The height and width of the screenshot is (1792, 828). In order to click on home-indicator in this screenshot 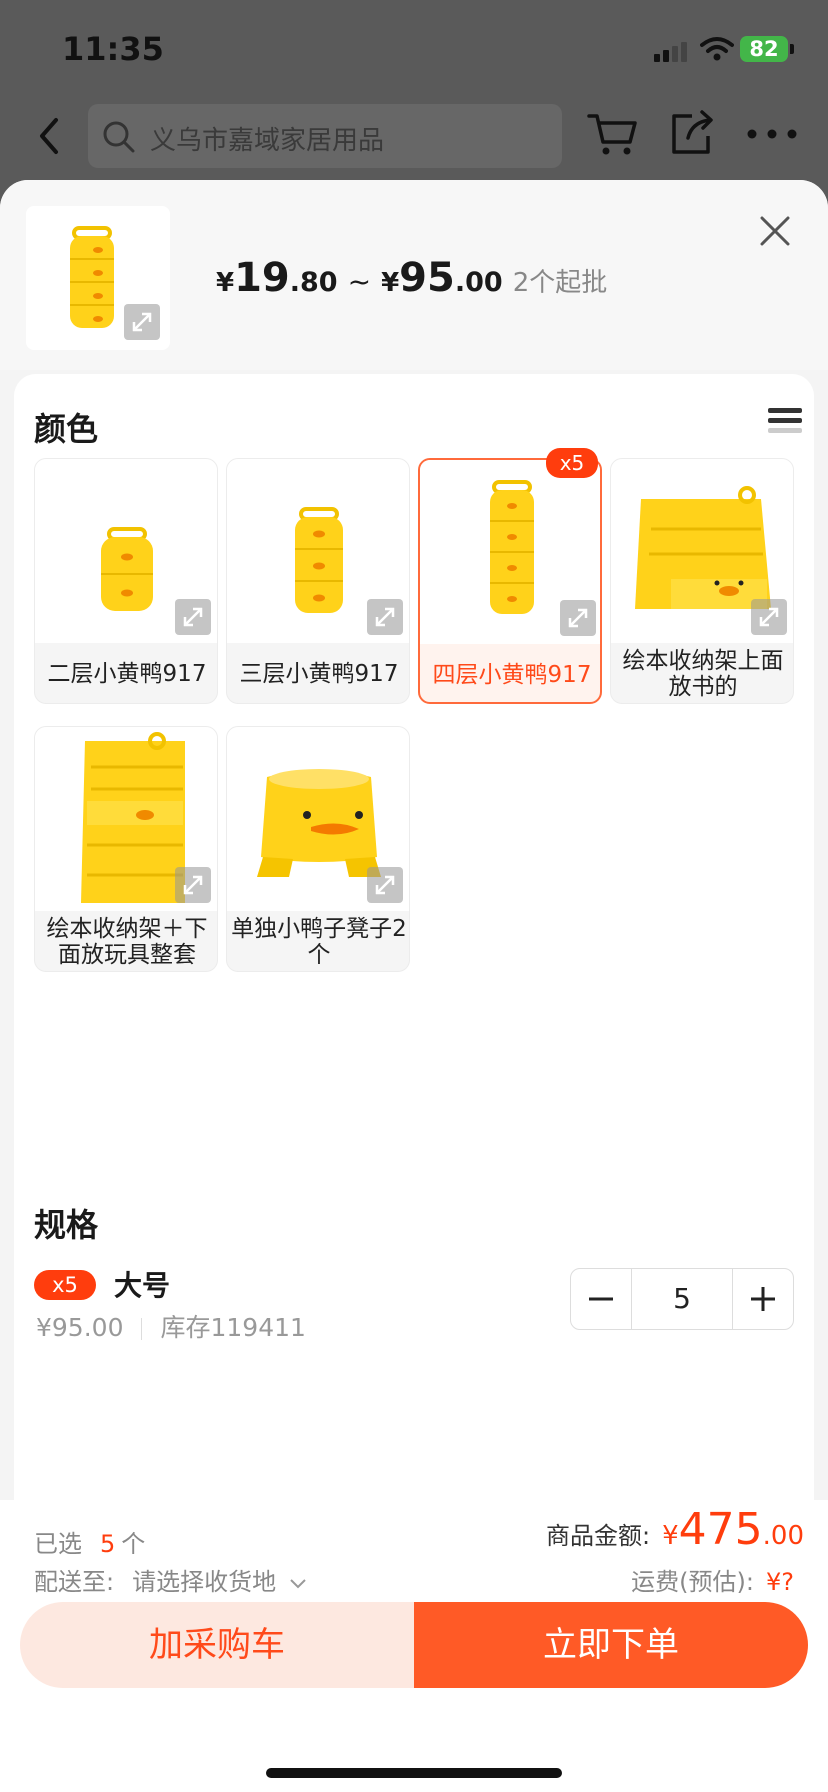, I will do `click(414, 1773)`.